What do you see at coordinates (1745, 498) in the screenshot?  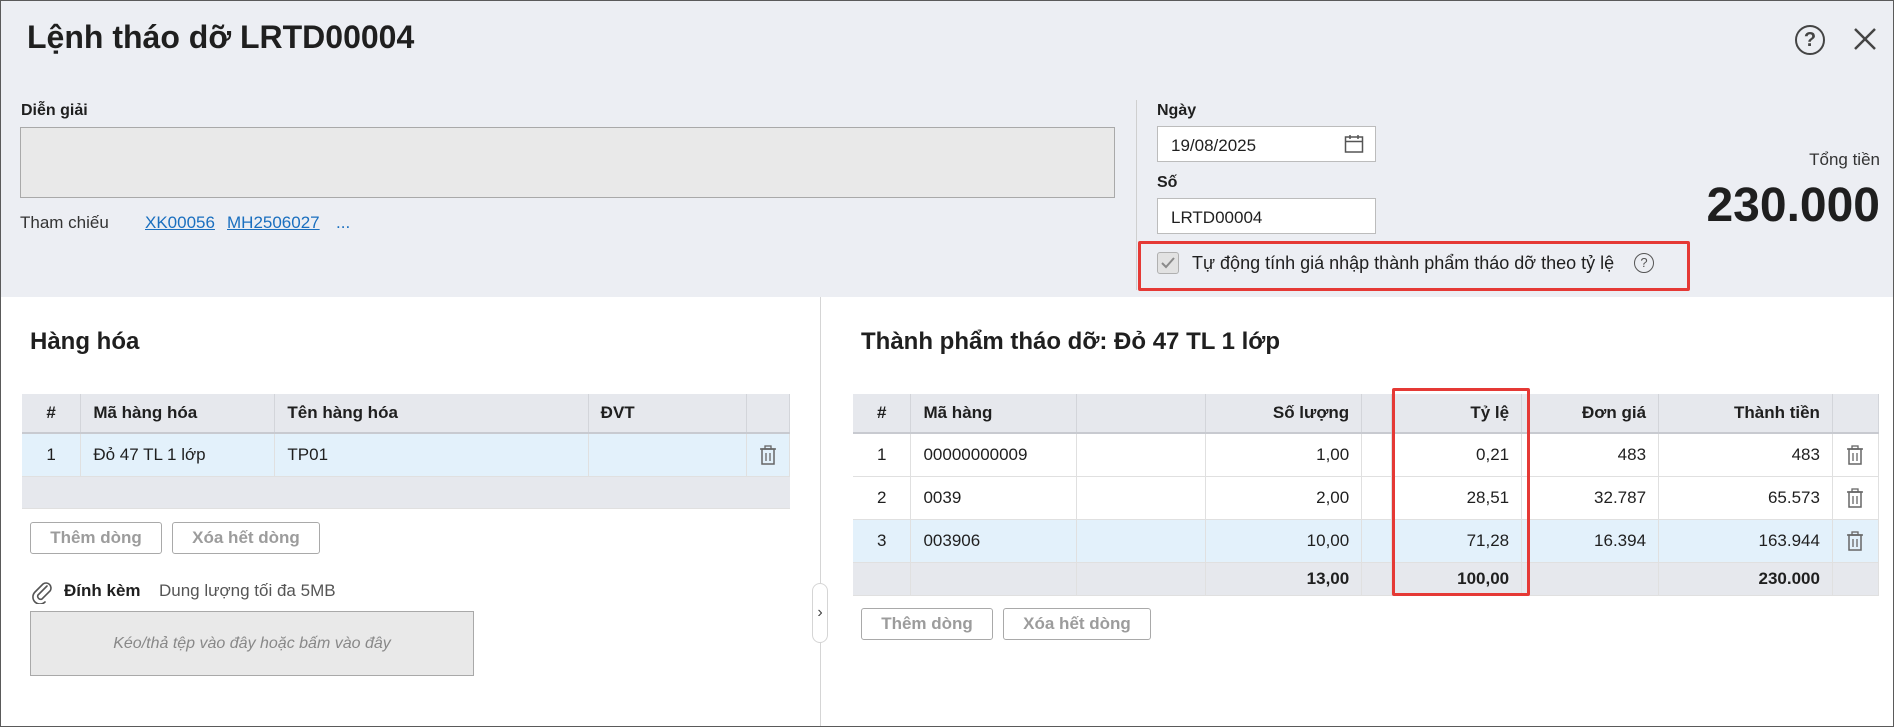 I see `amount-cell: 65.573` at bounding box center [1745, 498].